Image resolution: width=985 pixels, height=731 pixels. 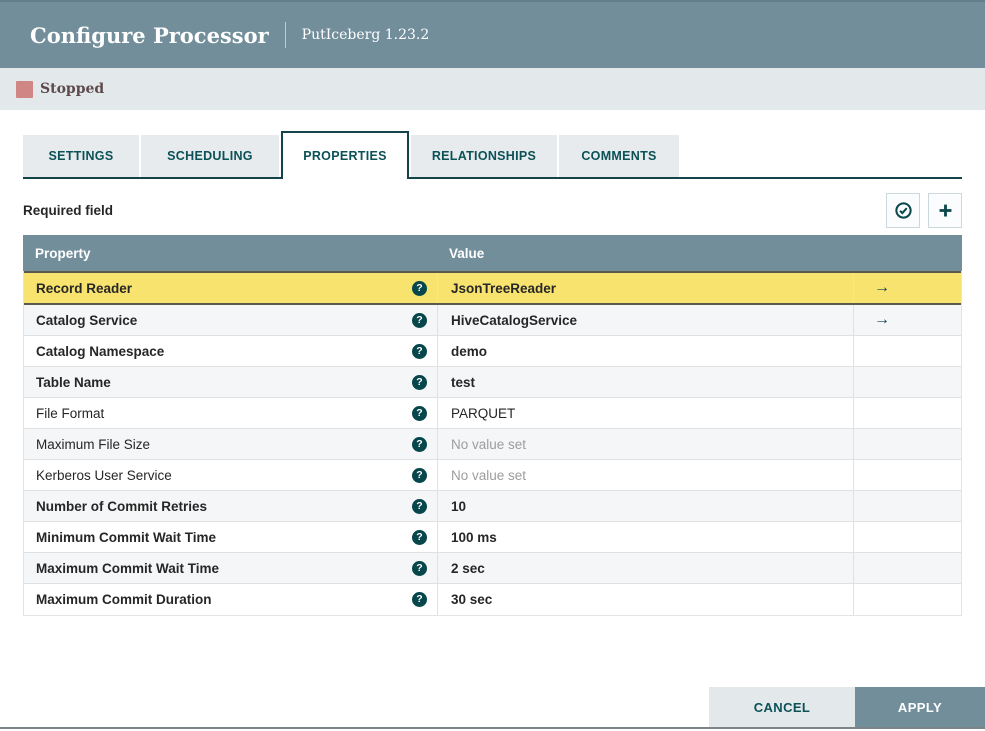 I want to click on property-name: Maximum Commit Duration, so click(x=124, y=599).